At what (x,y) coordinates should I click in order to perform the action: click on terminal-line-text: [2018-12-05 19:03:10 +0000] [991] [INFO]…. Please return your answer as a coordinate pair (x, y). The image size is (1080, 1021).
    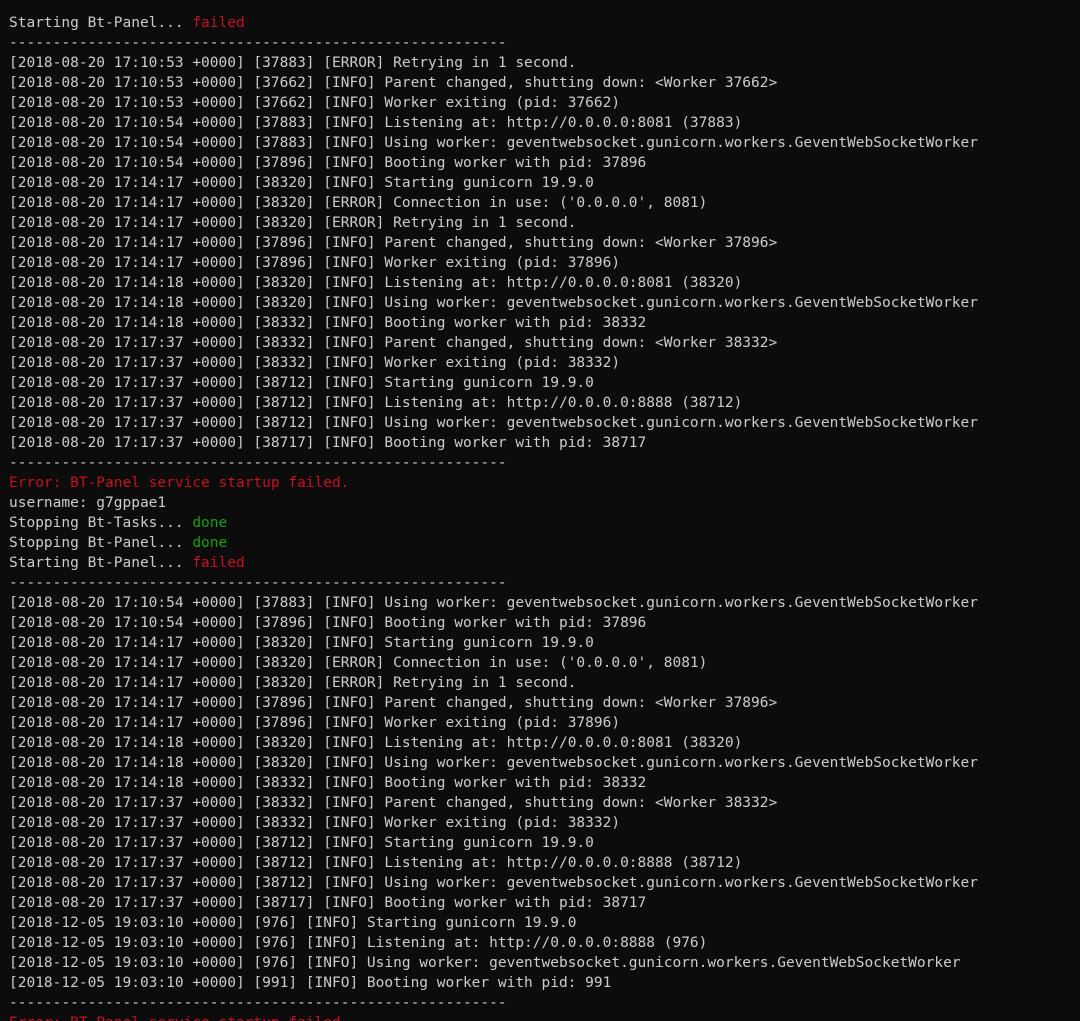
    Looking at the image, I should click on (310, 983).